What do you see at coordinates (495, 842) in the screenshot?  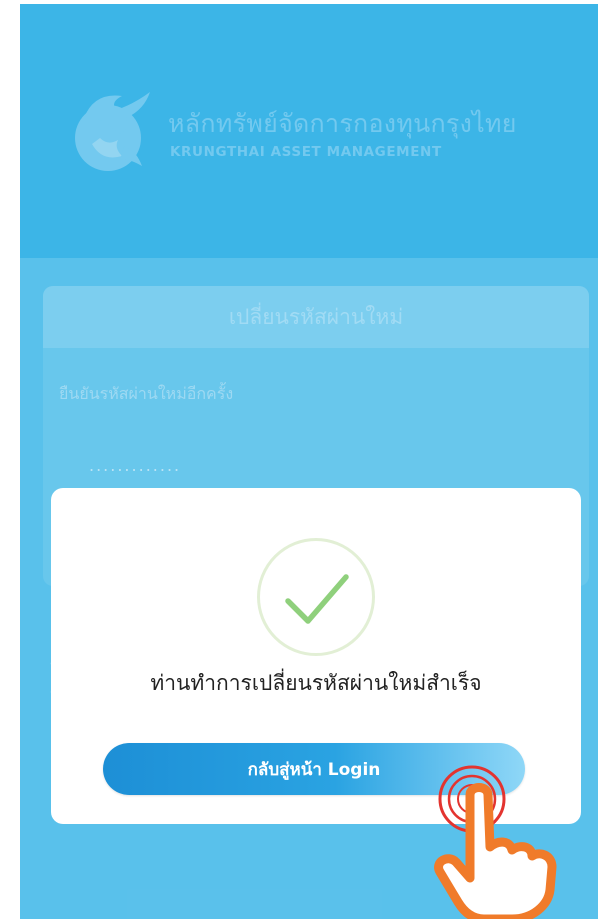 I see `tap-hand-icon` at bounding box center [495, 842].